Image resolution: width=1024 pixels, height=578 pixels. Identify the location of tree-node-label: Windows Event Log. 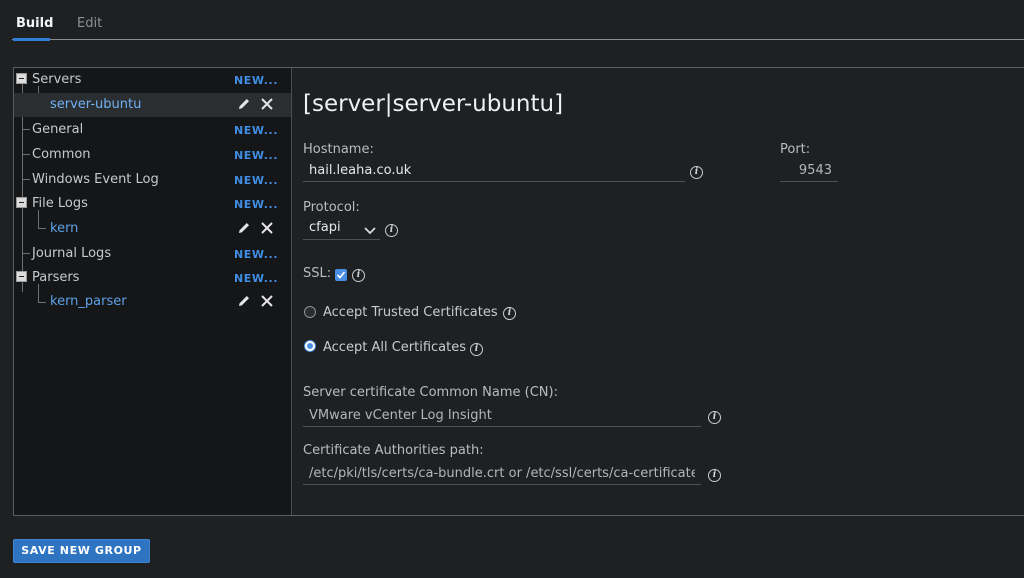
(95, 179).